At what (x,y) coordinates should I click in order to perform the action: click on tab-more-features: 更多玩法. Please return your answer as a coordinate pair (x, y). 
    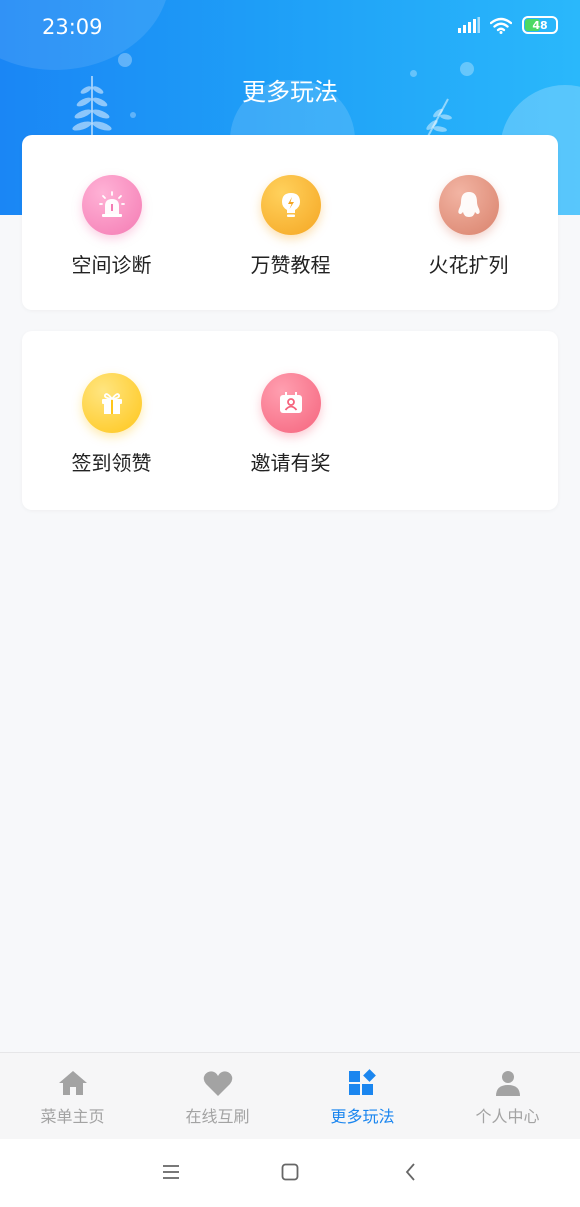
    Looking at the image, I should click on (362, 1096).